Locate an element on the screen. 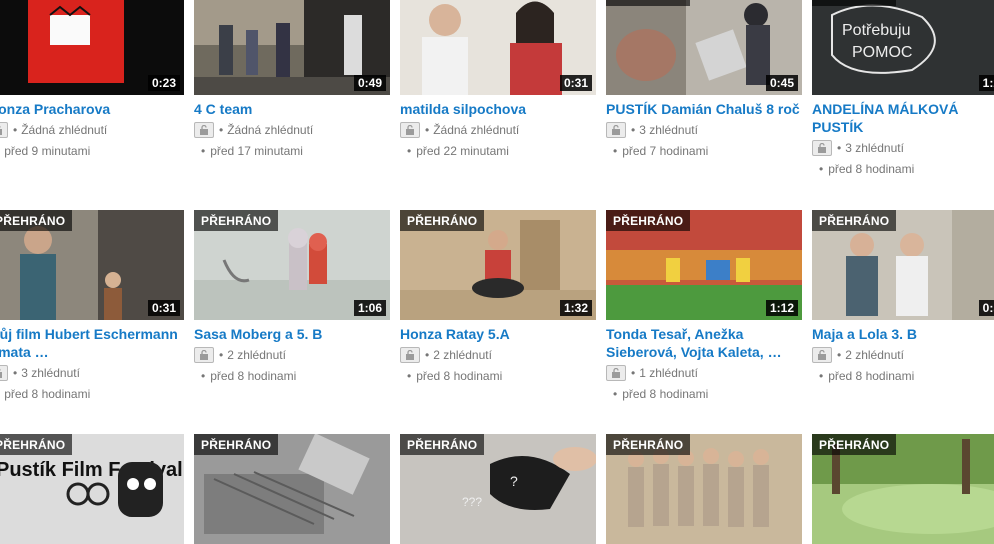 The width and height of the screenshot is (994, 544). upload-age: • před 22 minutami is located at coordinates (458, 151).